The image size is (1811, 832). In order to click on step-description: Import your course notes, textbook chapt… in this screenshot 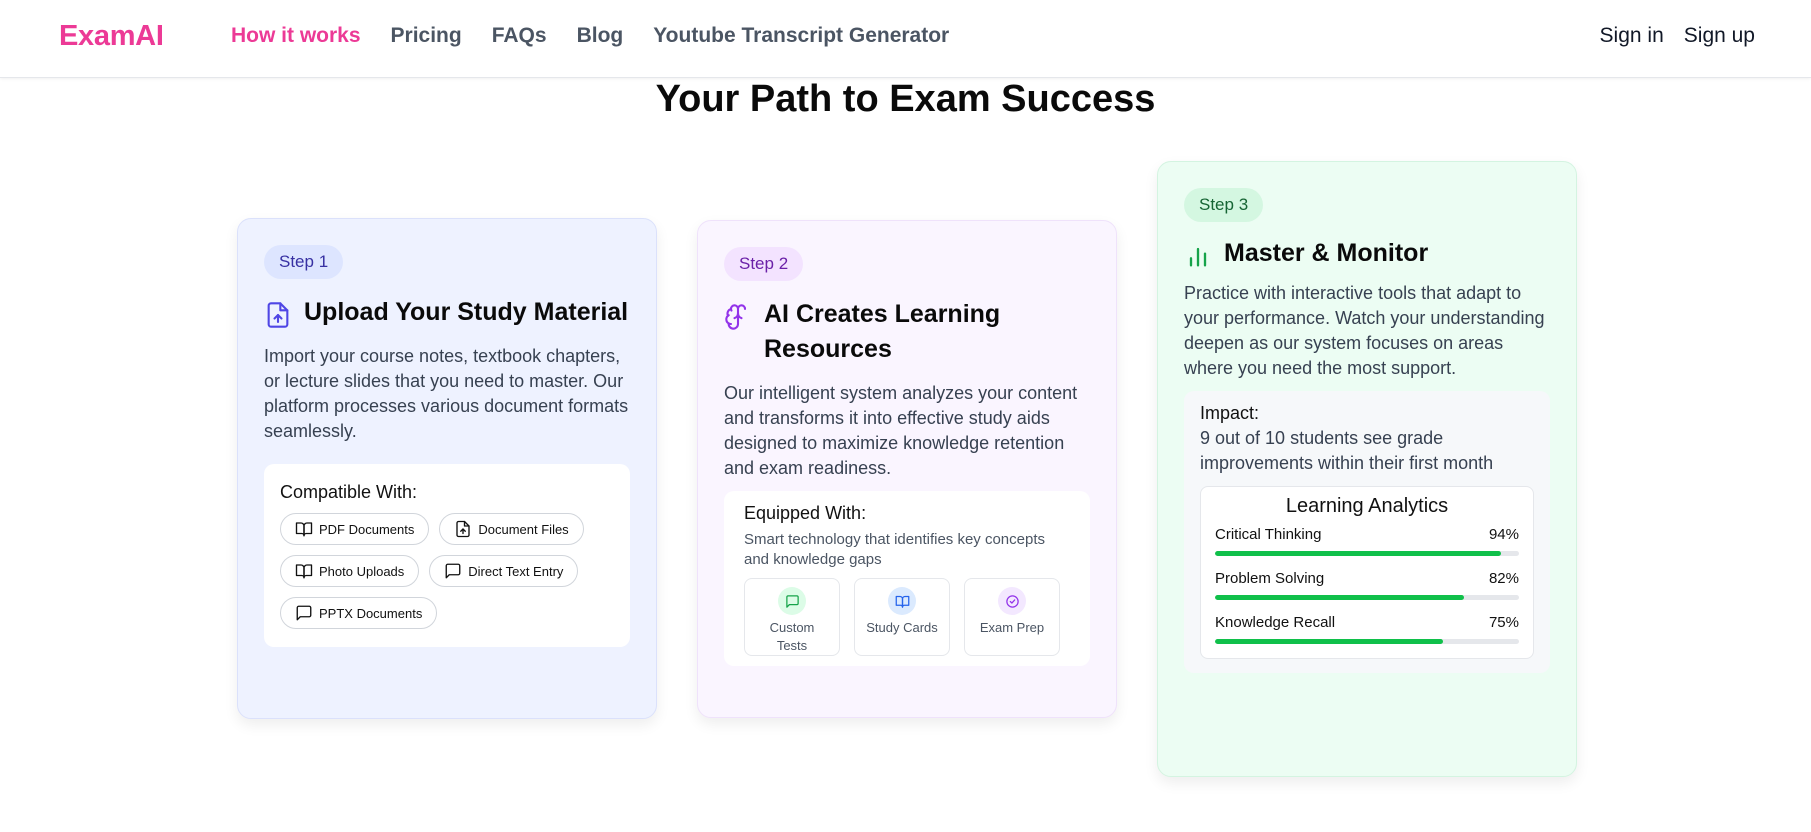, I will do `click(446, 393)`.